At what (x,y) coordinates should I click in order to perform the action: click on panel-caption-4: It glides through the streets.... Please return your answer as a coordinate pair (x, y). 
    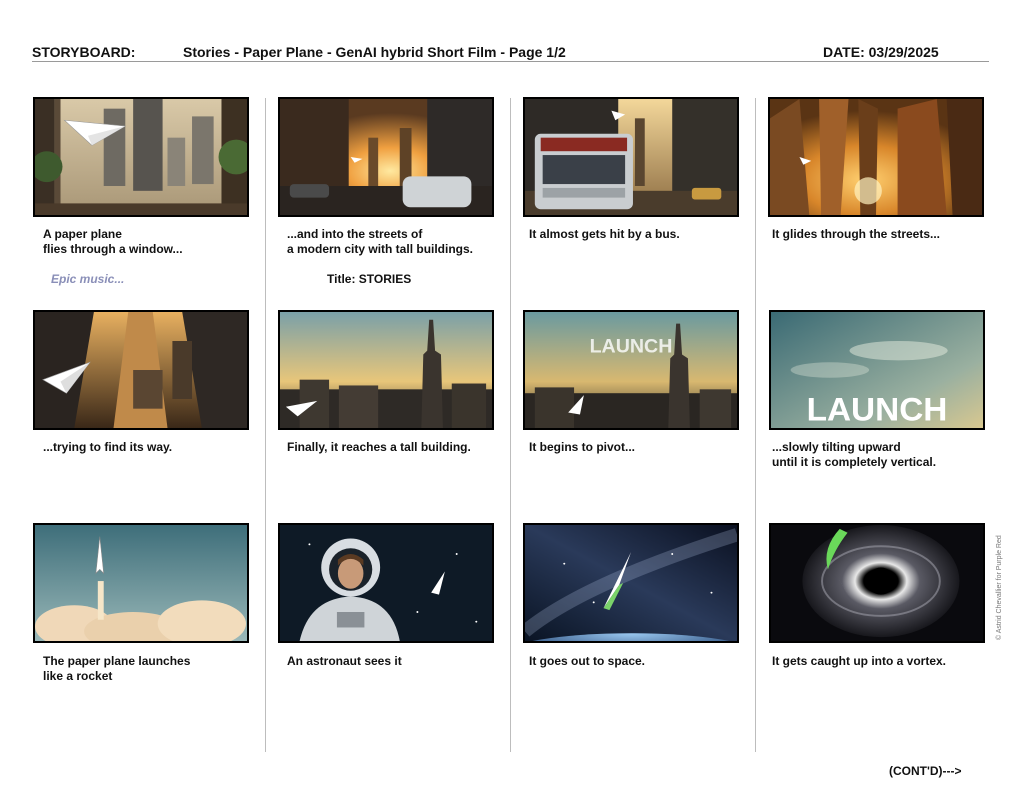
    Looking at the image, I should click on (856, 234).